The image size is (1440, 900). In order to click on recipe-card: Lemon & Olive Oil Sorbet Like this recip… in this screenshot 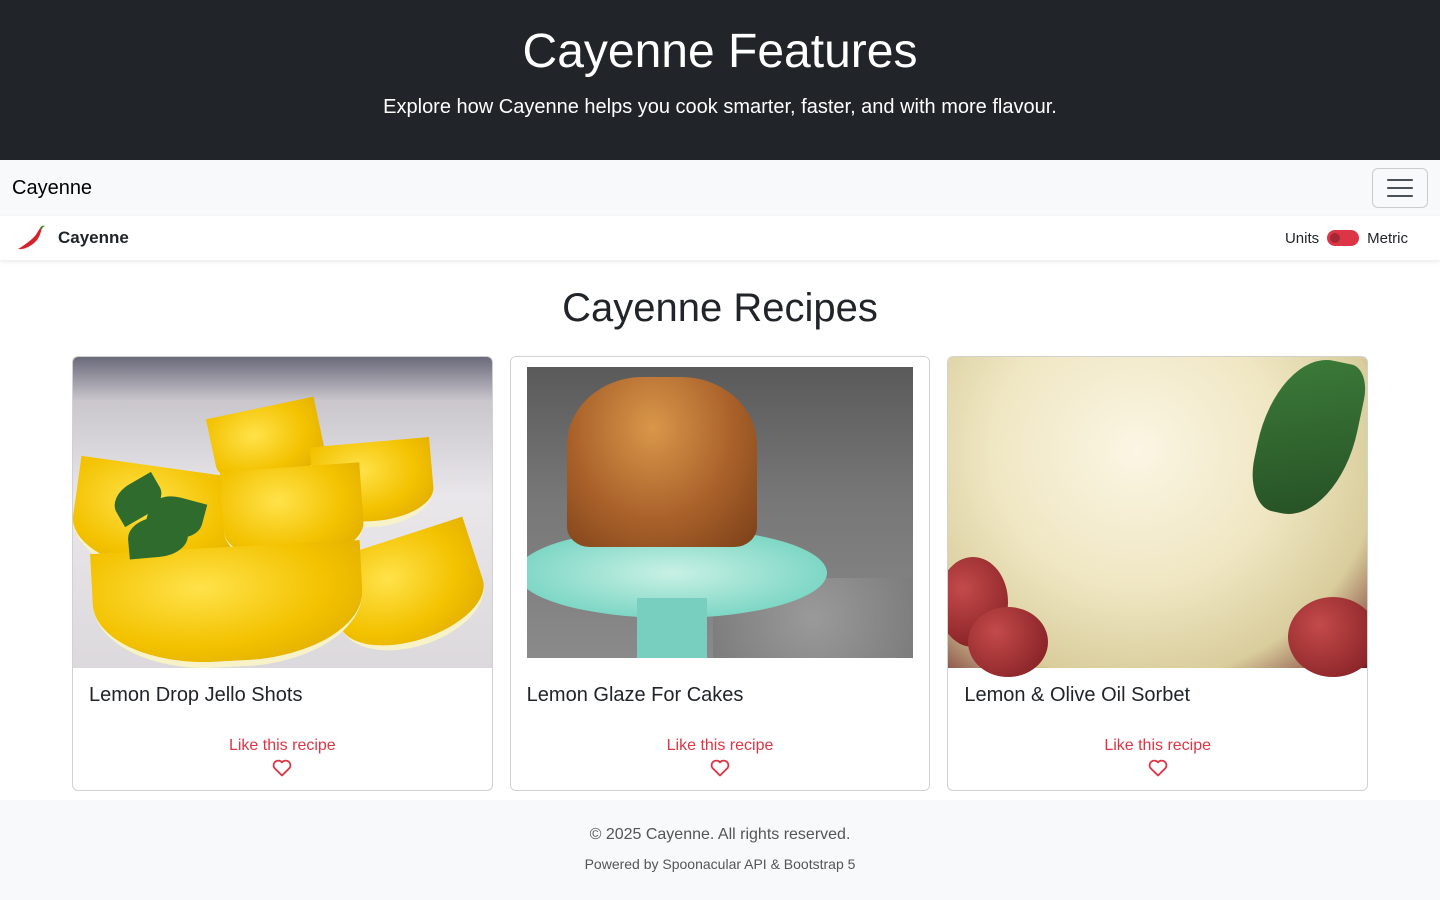, I will do `click(1158, 573)`.